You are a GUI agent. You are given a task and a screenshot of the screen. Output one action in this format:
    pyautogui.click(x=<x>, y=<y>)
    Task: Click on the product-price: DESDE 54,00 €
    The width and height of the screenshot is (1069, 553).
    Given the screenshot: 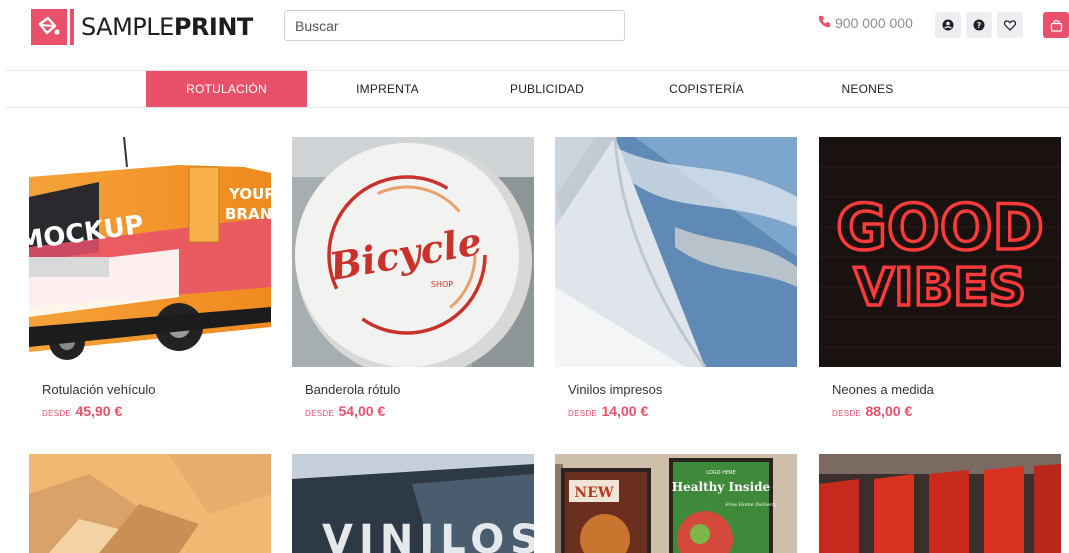 What is the action you would take?
    pyautogui.click(x=345, y=412)
    